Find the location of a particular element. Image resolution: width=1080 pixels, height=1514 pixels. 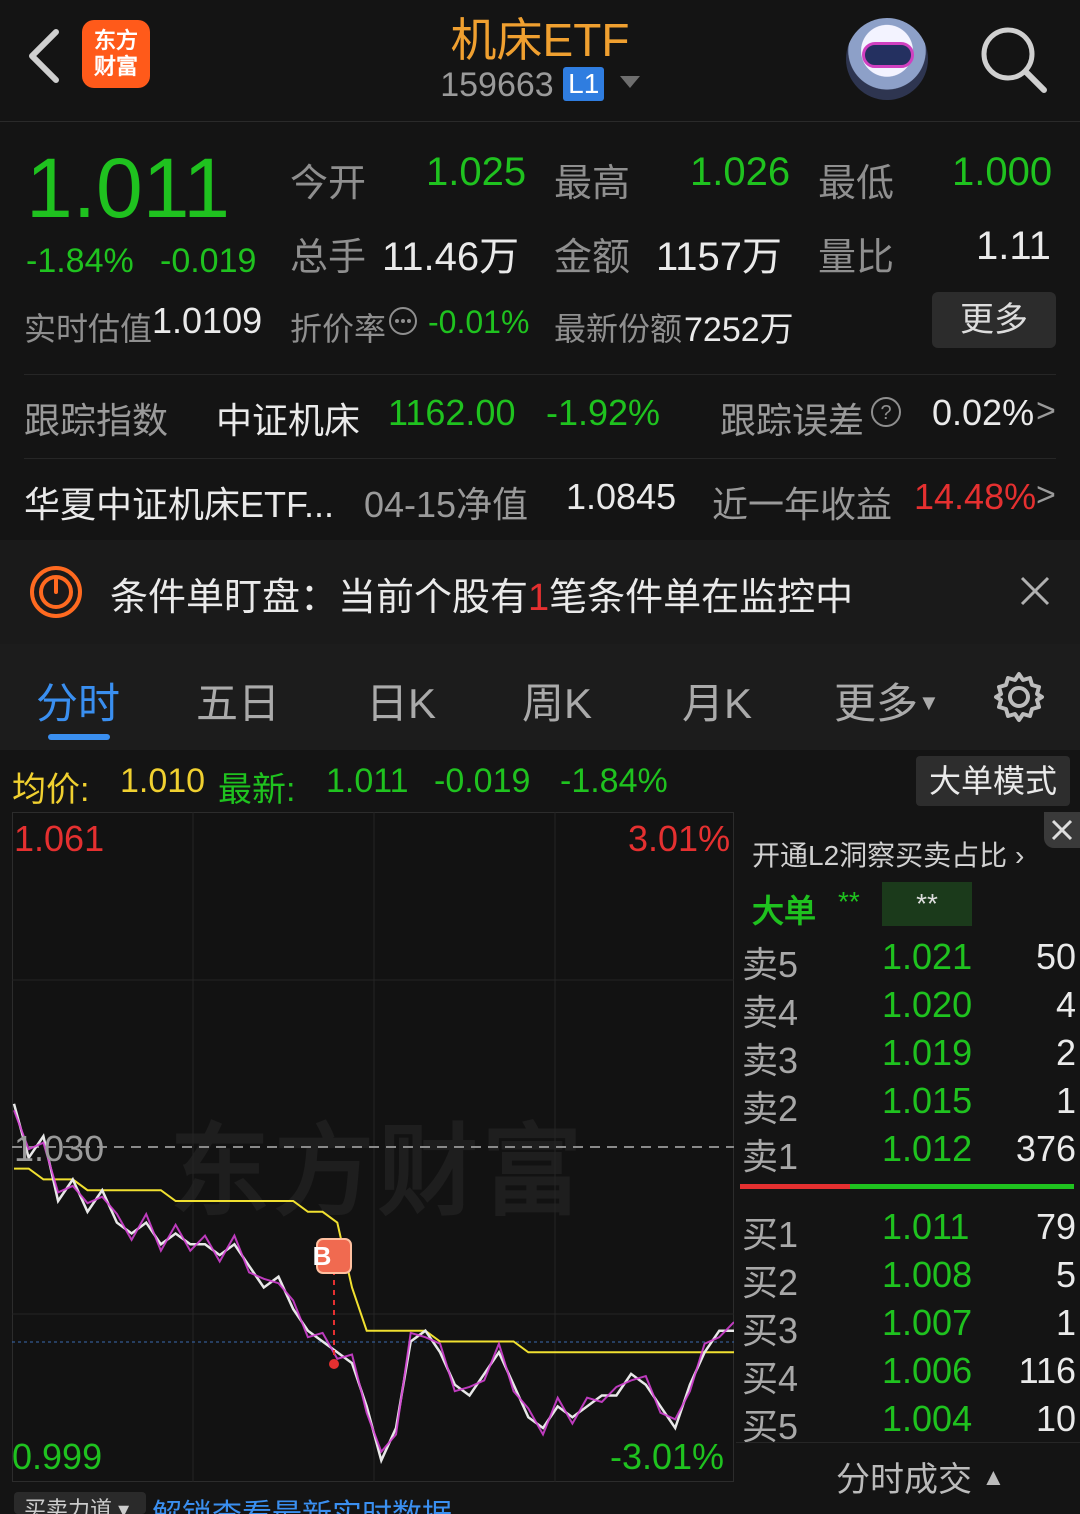

latest-change-pct: -1.84% is located at coordinates (614, 781).